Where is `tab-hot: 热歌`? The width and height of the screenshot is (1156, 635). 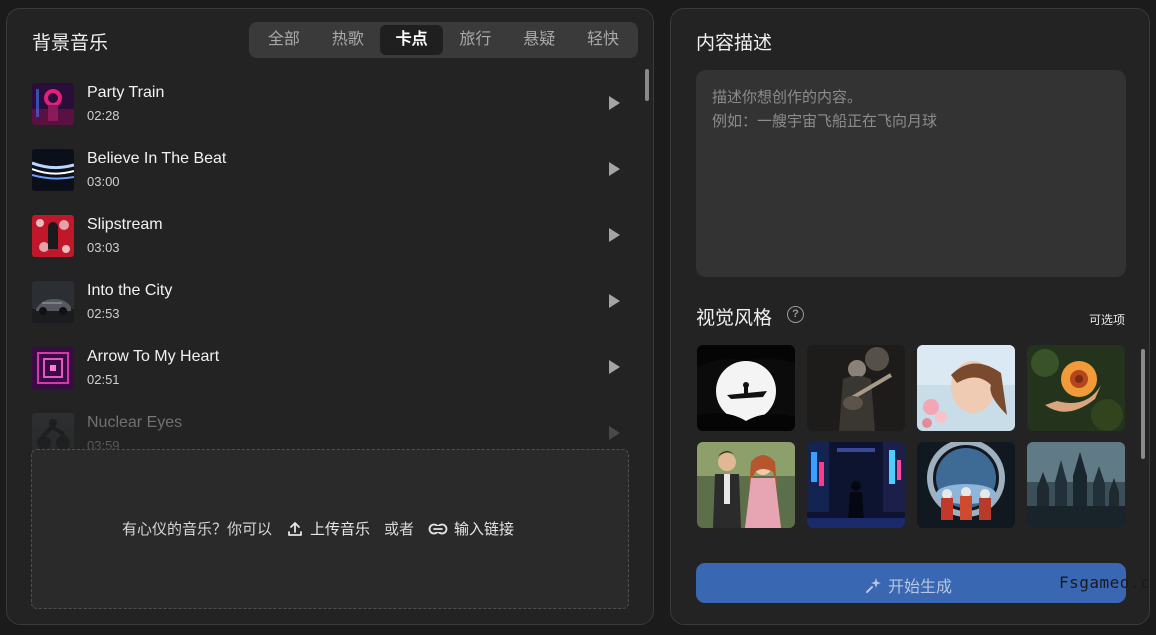
tab-hot: 热歌 is located at coordinates (348, 40).